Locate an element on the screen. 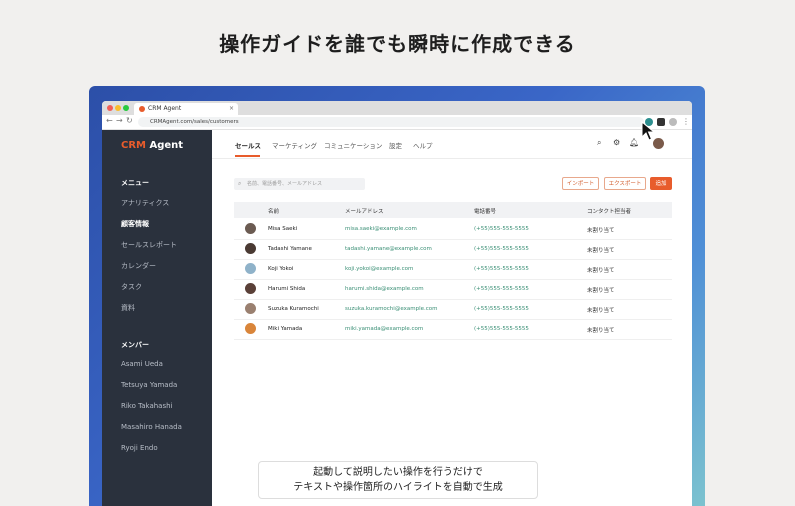 This screenshot has height=506, width=795. caption-line: 起動して説明したい操作を行うだけで is located at coordinates (398, 472).